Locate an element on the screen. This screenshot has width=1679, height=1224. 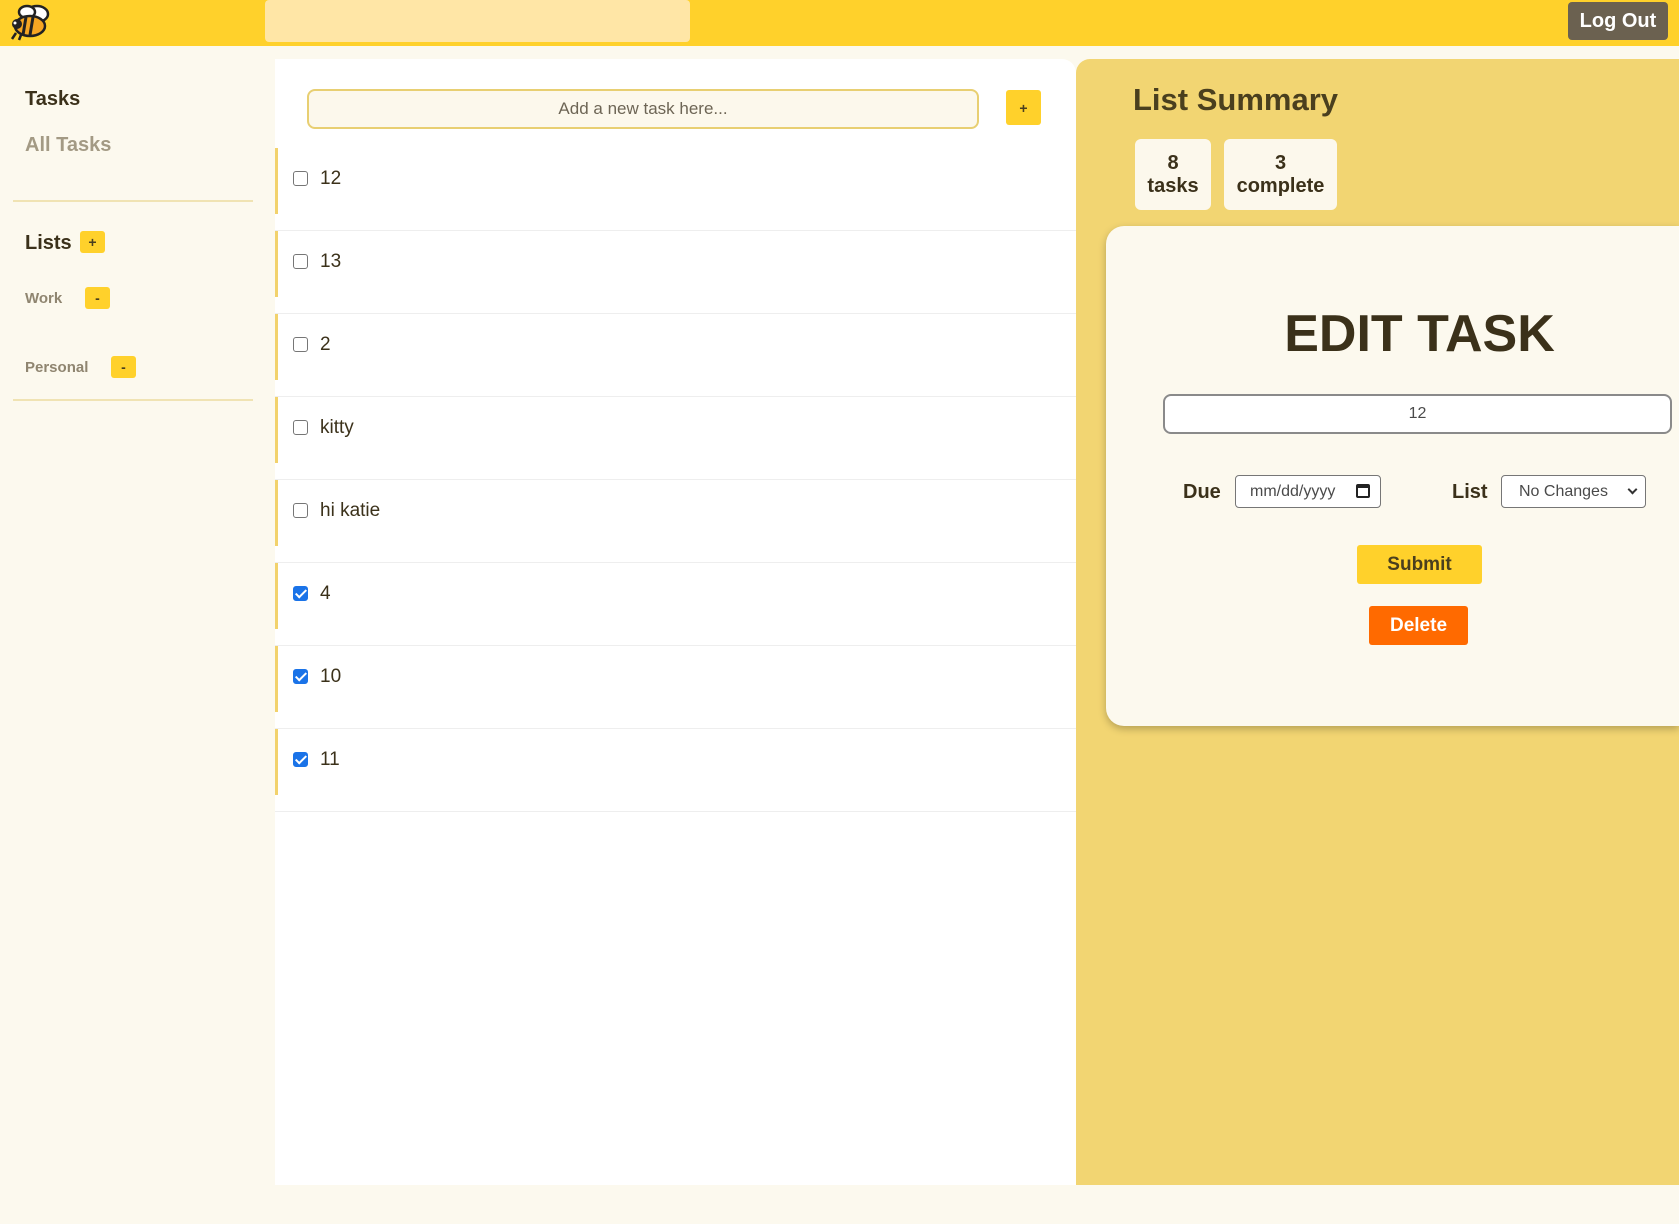
task-label: hi katie is located at coordinates (350, 510).